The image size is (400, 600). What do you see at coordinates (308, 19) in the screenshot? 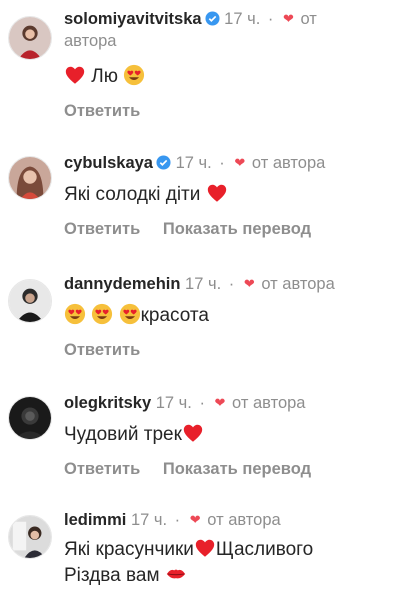
I see `from-author-label: от` at bounding box center [308, 19].